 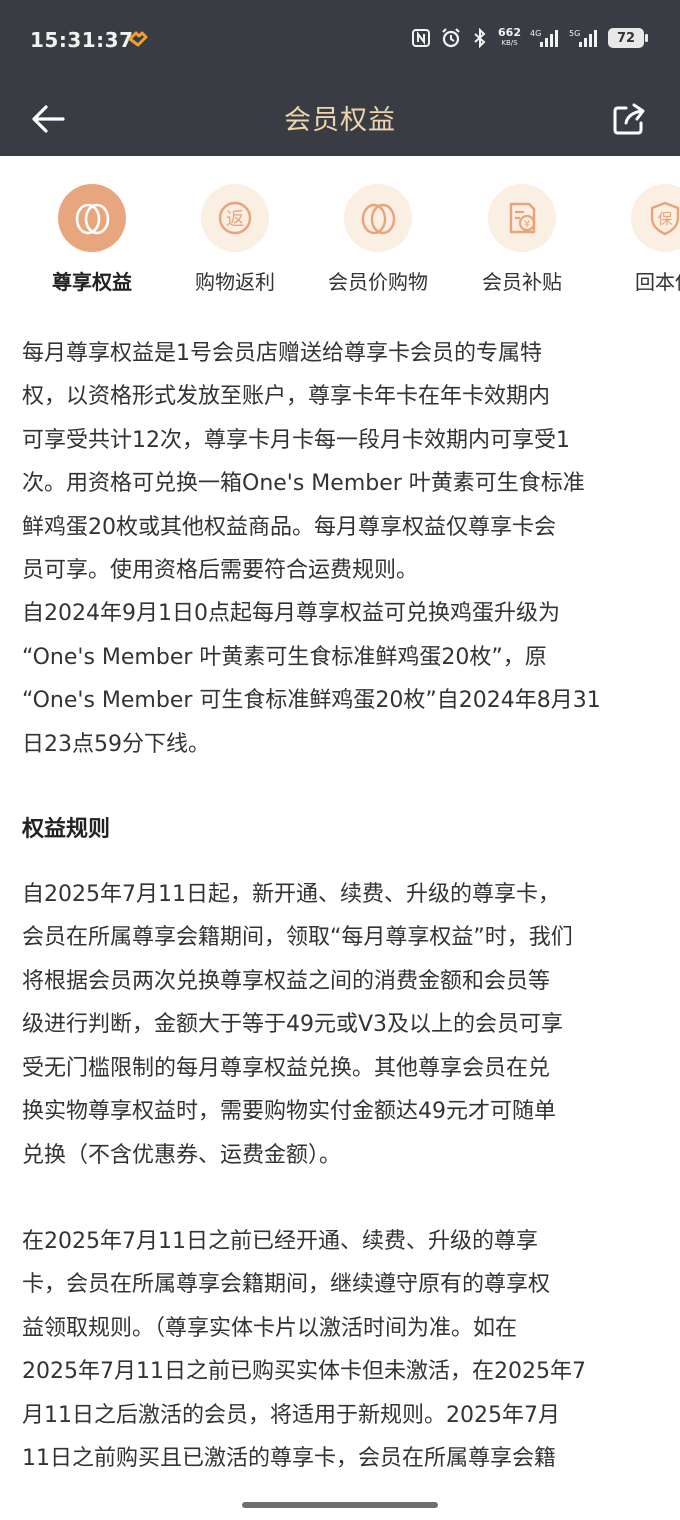 What do you see at coordinates (296, 440) in the screenshot?
I see `text-line: 可享受共计12次，尊享卡月卡每一段月卡效期内可享受1` at bounding box center [296, 440].